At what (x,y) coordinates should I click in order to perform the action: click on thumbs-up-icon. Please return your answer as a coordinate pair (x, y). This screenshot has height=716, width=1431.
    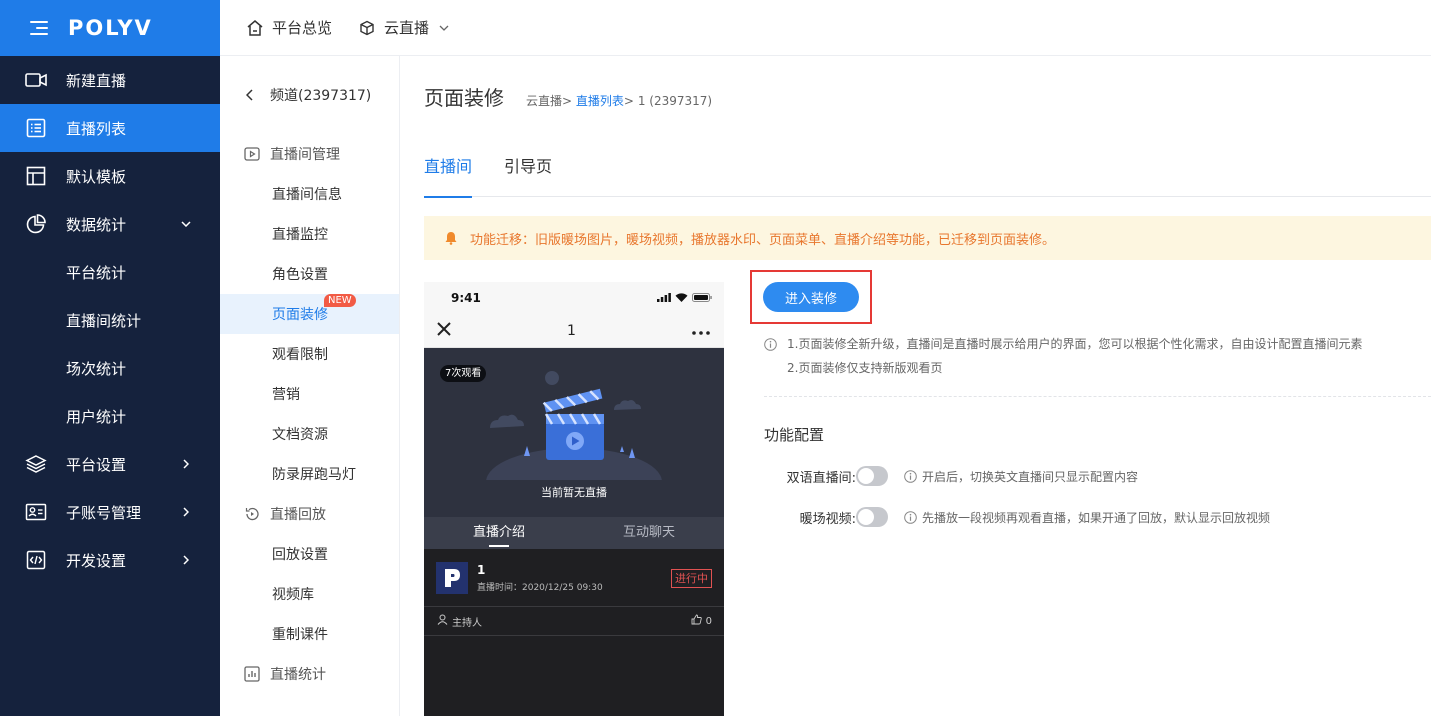
    Looking at the image, I should click on (696, 621).